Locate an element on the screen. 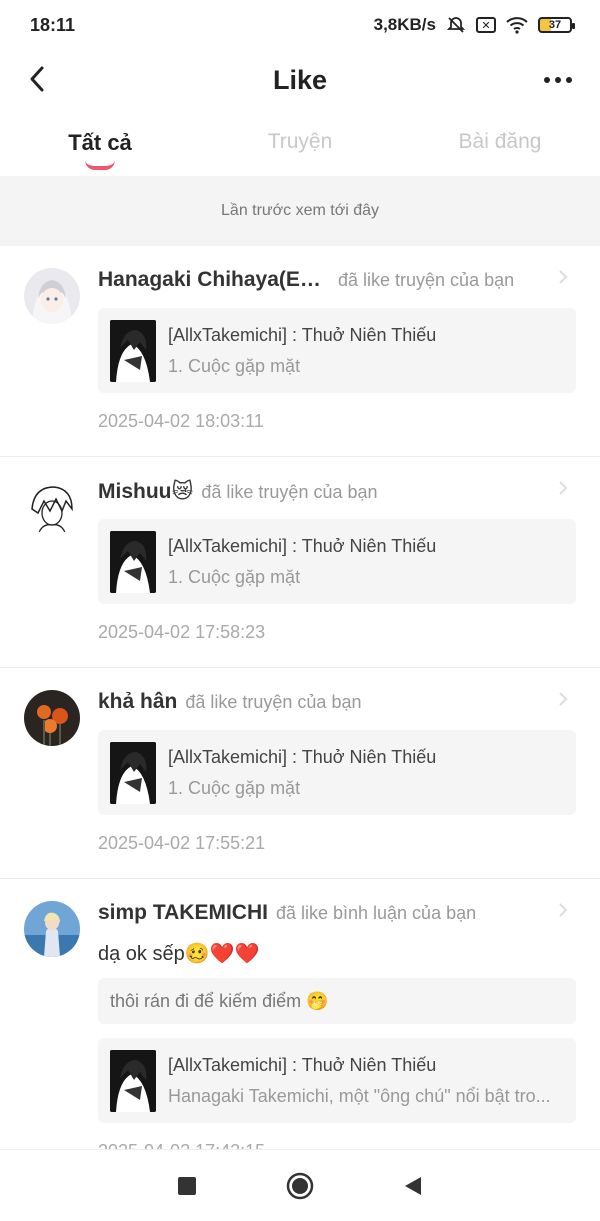 Image resolution: width=600 pixels, height=1221 pixels. username: Mishuu😿 is located at coordinates (145, 491).